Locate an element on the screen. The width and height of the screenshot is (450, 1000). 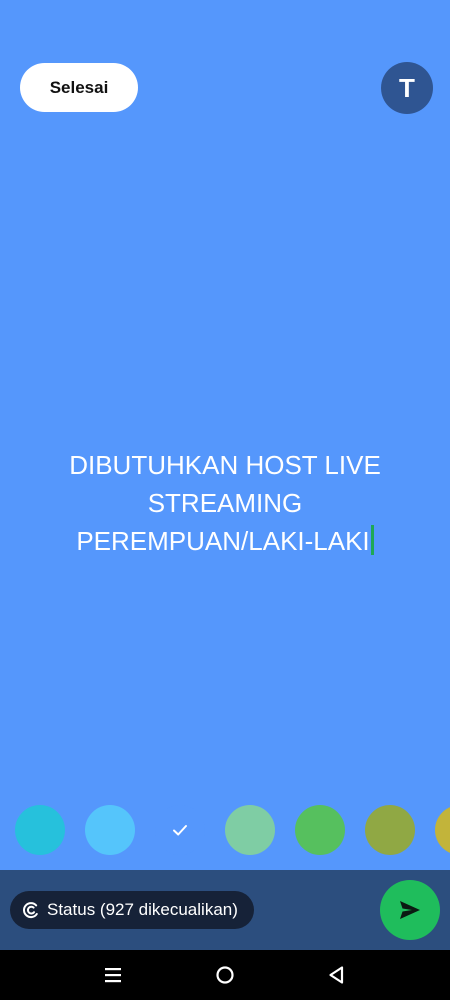
audience-selector: Status (927 dikecualikan) is located at coordinates (132, 910).